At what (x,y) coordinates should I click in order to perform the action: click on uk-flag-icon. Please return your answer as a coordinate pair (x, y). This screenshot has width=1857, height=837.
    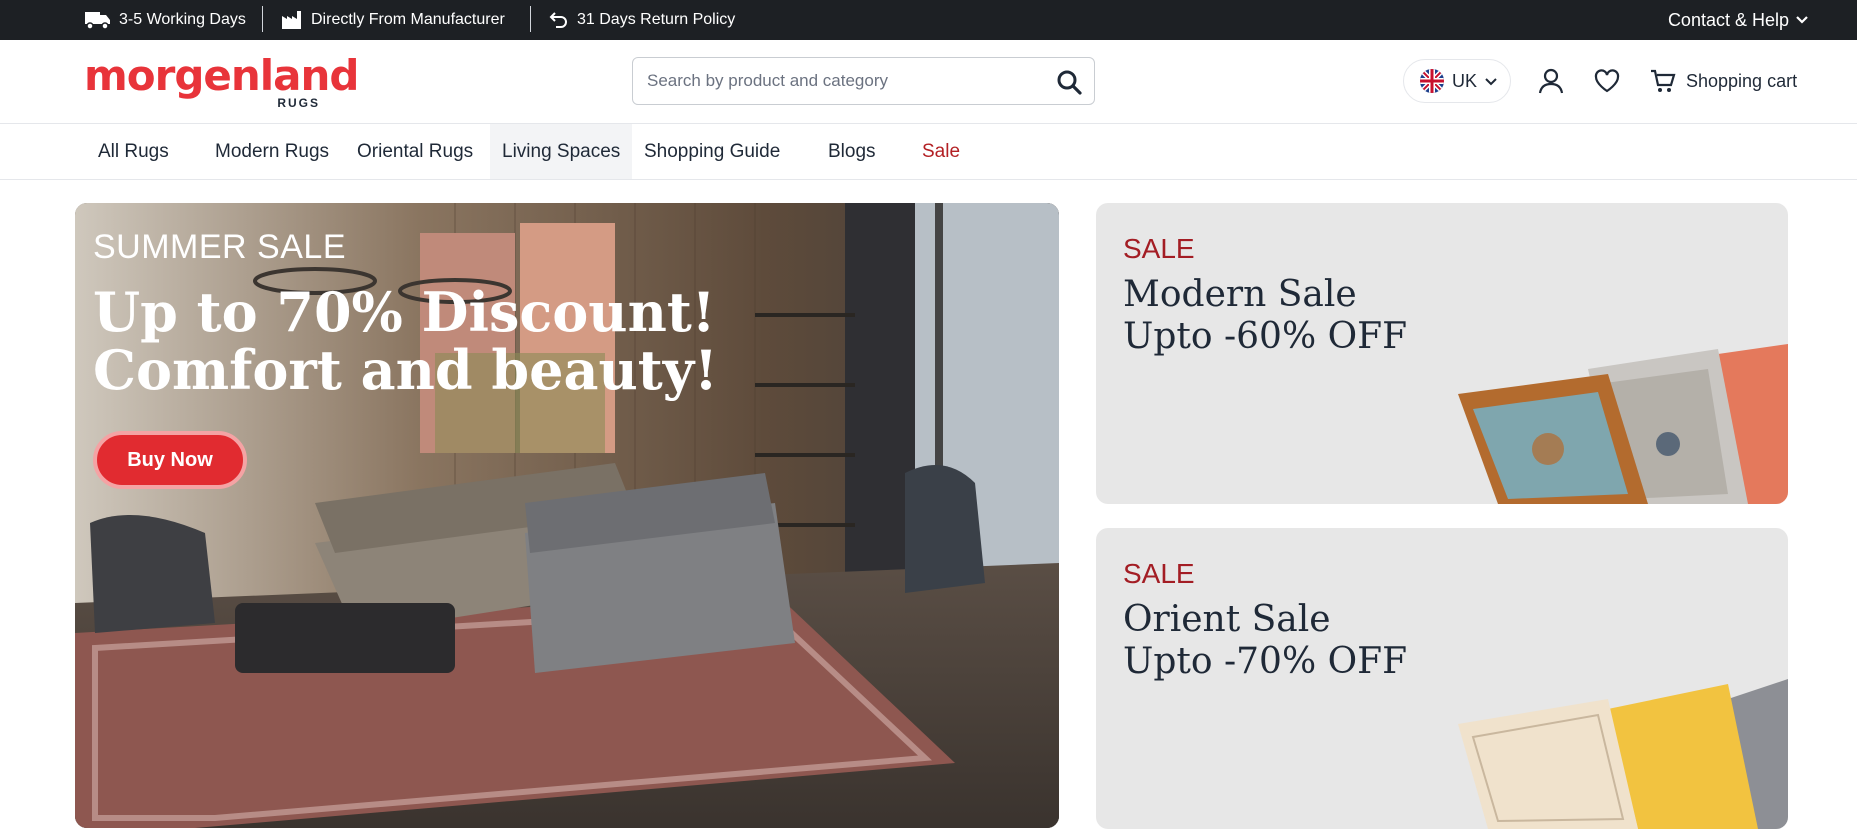
    Looking at the image, I should click on (1432, 81).